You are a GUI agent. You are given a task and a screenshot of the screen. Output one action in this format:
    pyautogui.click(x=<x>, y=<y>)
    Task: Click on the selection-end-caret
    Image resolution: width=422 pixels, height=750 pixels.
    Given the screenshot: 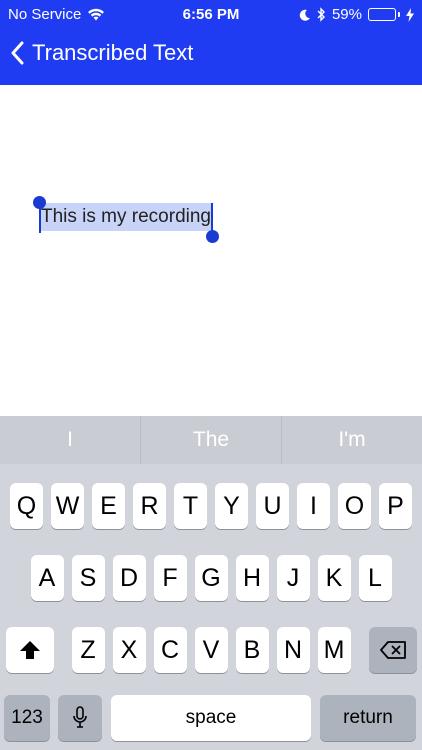 What is the action you would take?
    pyautogui.click(x=212, y=216)
    